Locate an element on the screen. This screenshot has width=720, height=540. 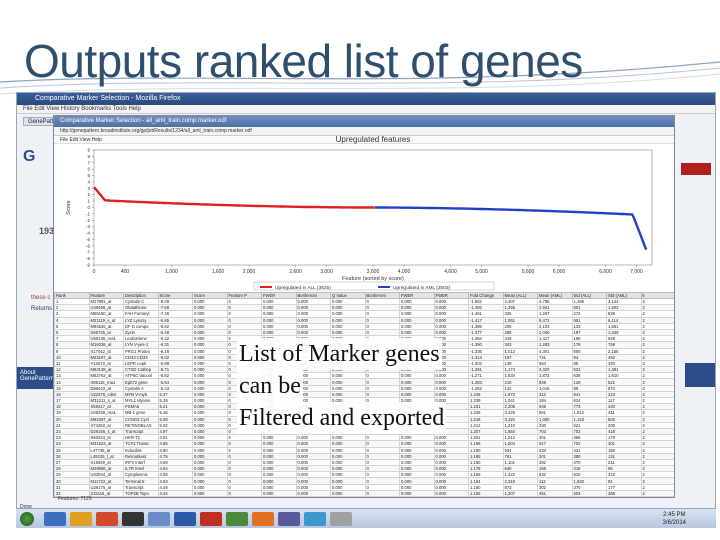
word-icon is located at coordinates (185, 519).